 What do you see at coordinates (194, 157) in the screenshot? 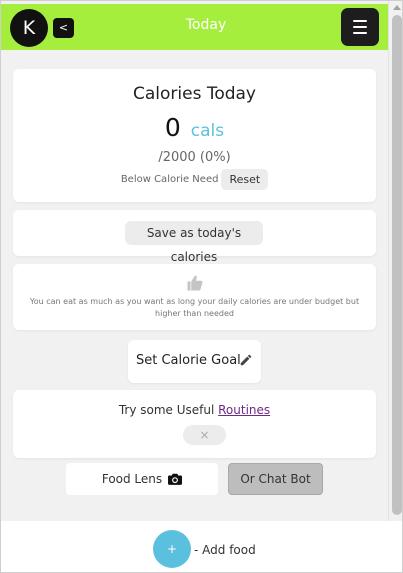
I see `calories-goal: /2000 (0%)` at bounding box center [194, 157].